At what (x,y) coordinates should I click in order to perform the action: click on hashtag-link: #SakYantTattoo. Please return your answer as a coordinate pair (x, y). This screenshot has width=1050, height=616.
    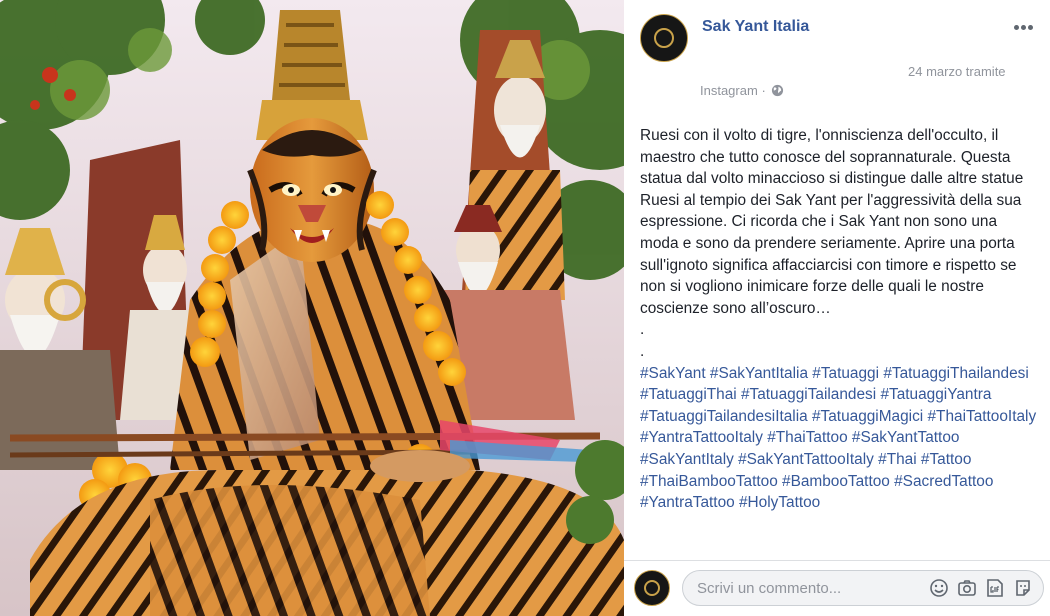
    Looking at the image, I should click on (906, 437).